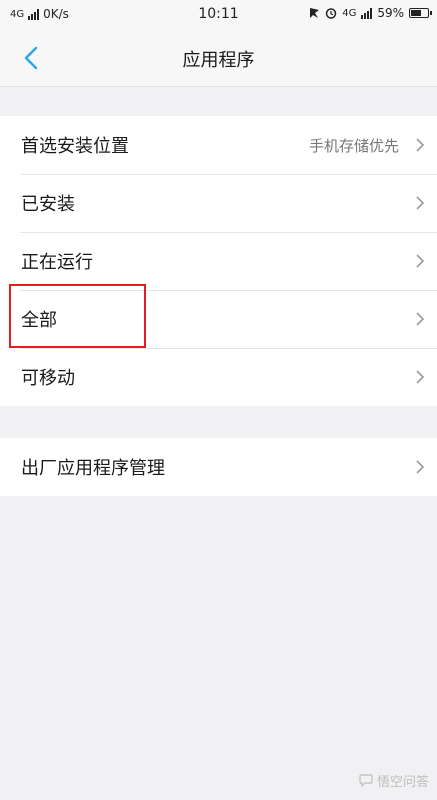 This screenshot has height=800, width=437. I want to click on app-header: 应用程序, so click(218, 58).